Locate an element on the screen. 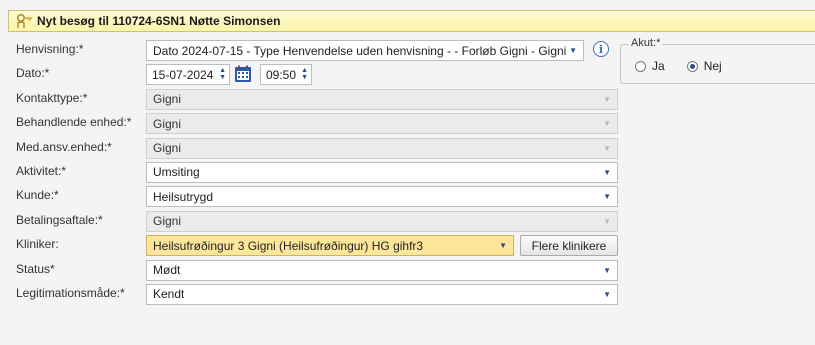 This screenshot has height=345, width=815. behandlende-select: Gigni ▼ is located at coordinates (382, 124).